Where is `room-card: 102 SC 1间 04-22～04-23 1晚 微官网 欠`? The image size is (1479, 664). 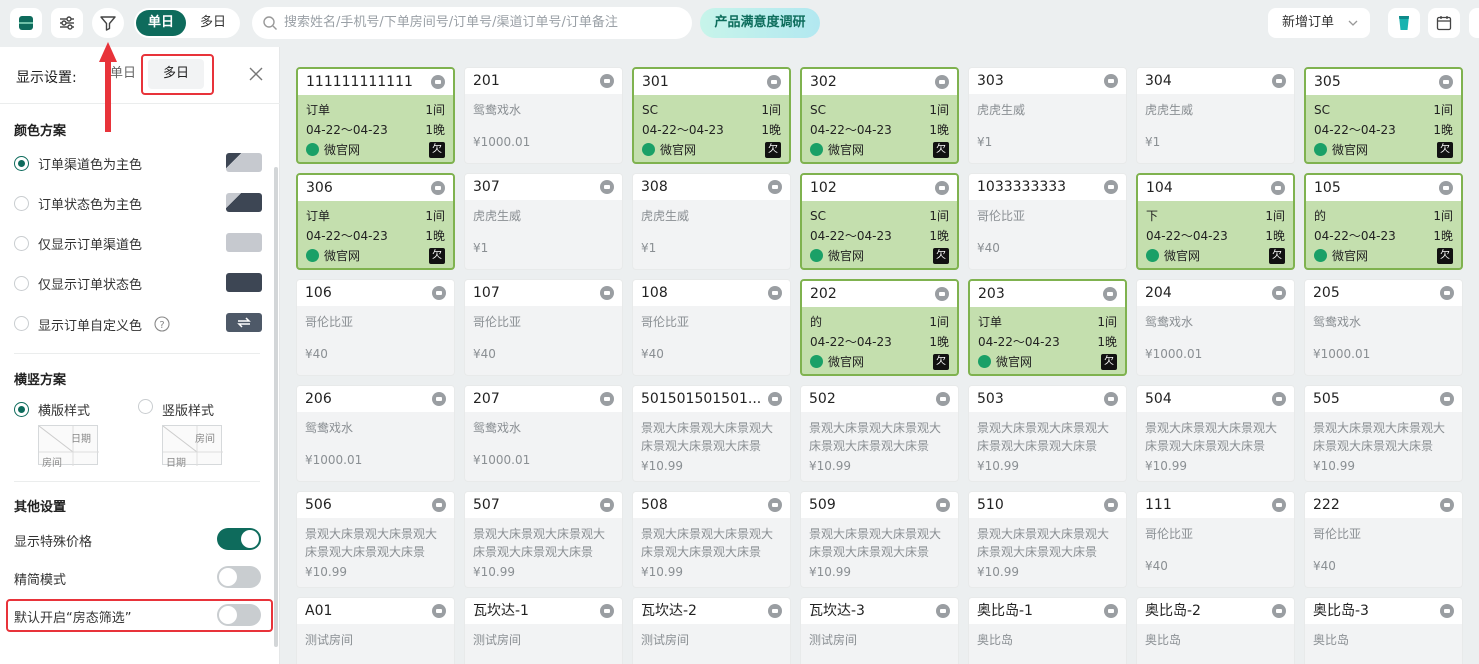 room-card: 102 SC 1间 04-22～04-23 1晚 微官网 欠 is located at coordinates (879, 221).